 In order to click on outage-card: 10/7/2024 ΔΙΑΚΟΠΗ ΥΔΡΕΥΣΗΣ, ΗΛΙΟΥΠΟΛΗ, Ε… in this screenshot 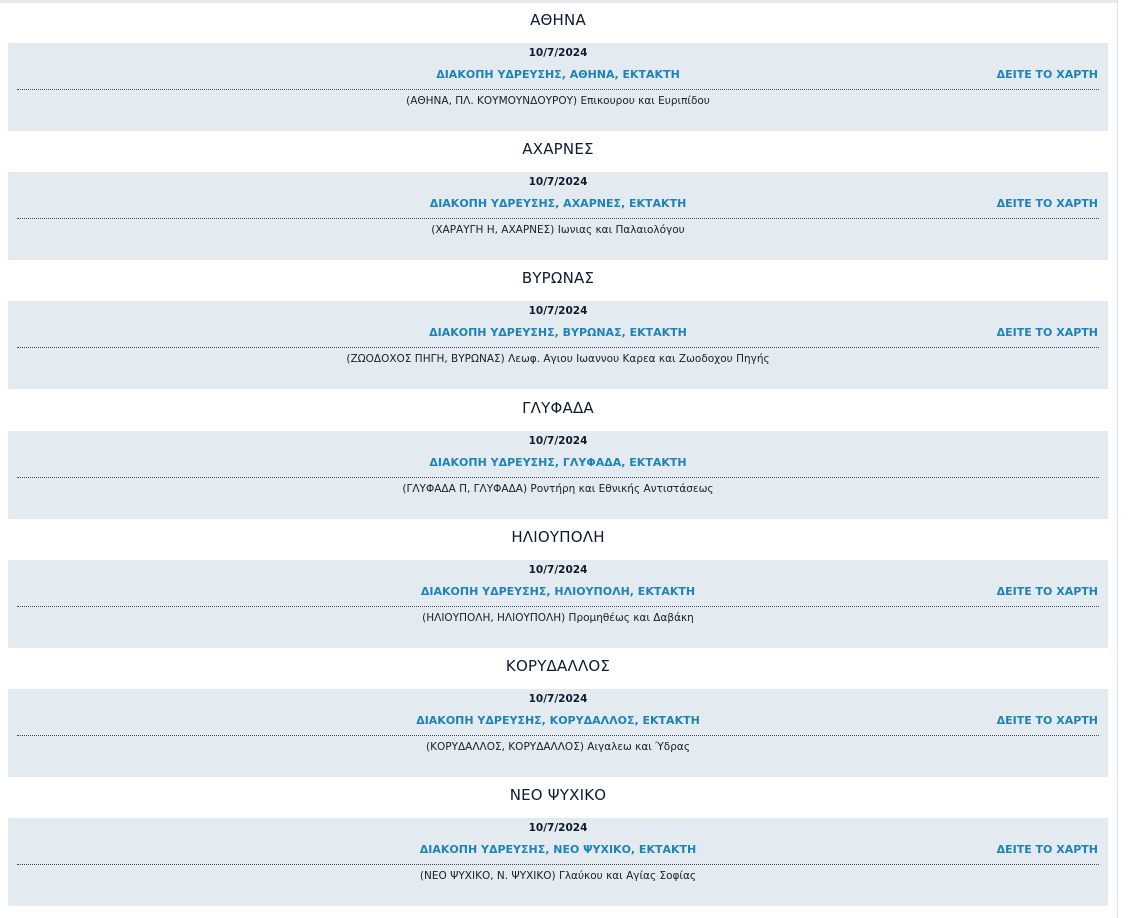, I will do `click(558, 603)`.